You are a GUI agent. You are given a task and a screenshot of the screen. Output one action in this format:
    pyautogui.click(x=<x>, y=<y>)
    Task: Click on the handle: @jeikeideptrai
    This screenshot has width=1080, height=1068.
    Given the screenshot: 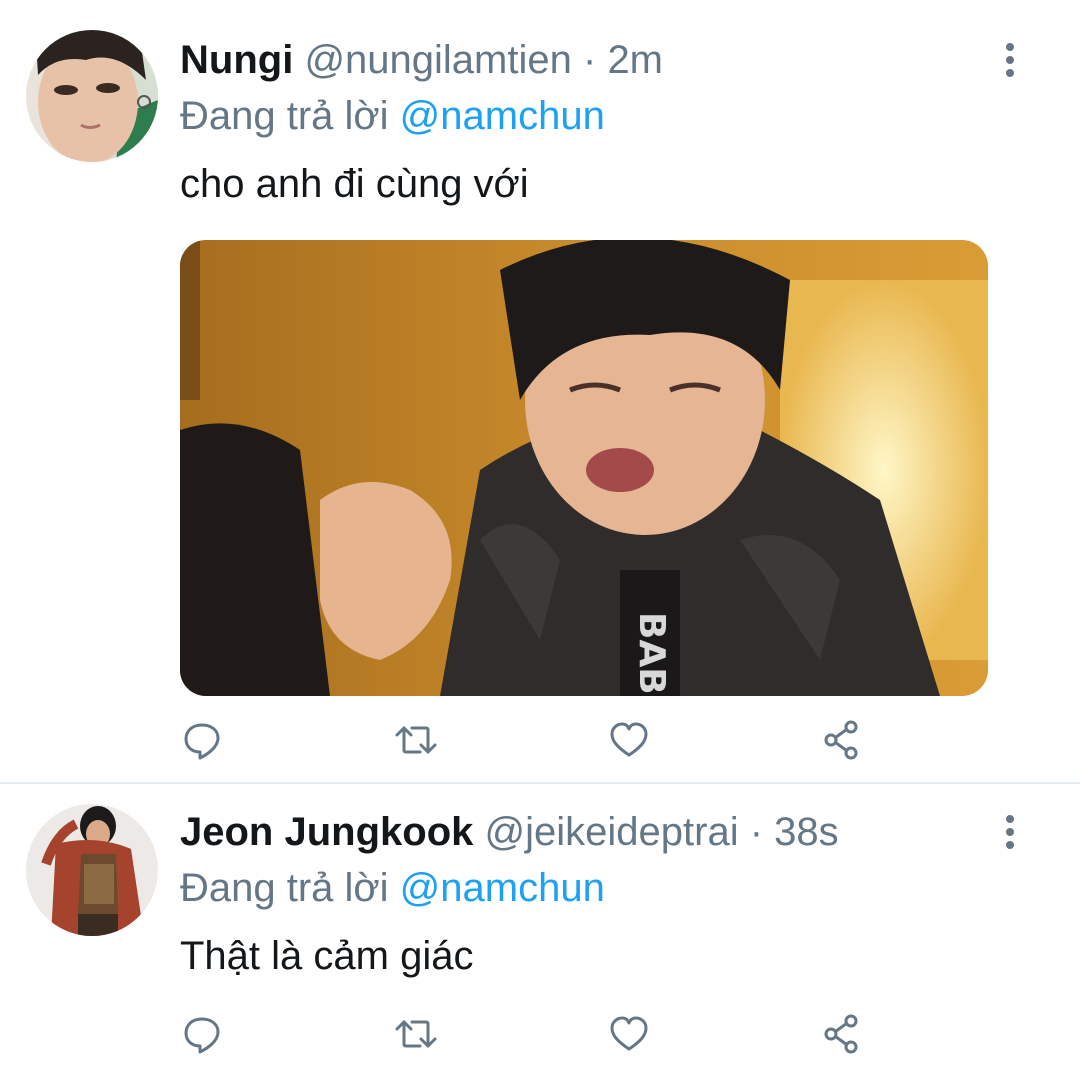 What is the action you would take?
    pyautogui.click(x=612, y=832)
    